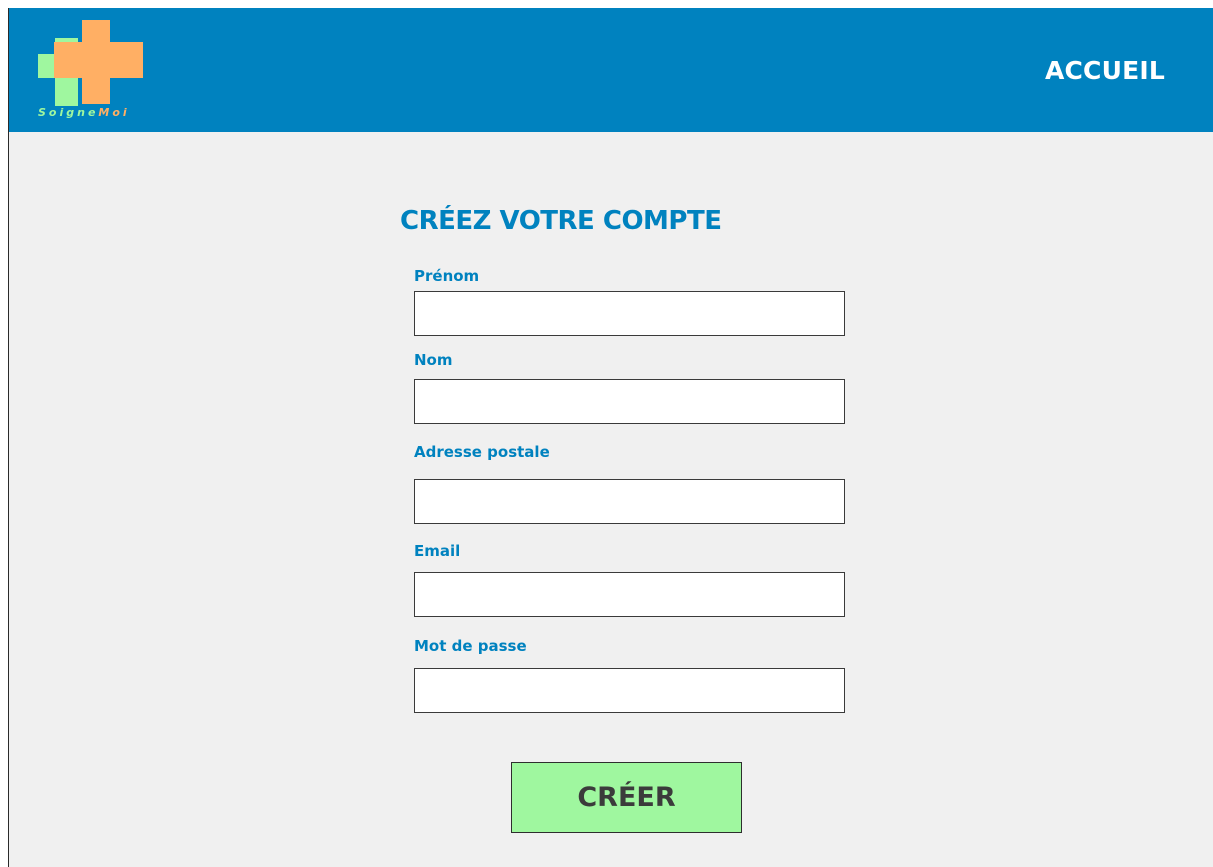  I want to click on nav-home-link: ACCUEIL, so click(1105, 70).